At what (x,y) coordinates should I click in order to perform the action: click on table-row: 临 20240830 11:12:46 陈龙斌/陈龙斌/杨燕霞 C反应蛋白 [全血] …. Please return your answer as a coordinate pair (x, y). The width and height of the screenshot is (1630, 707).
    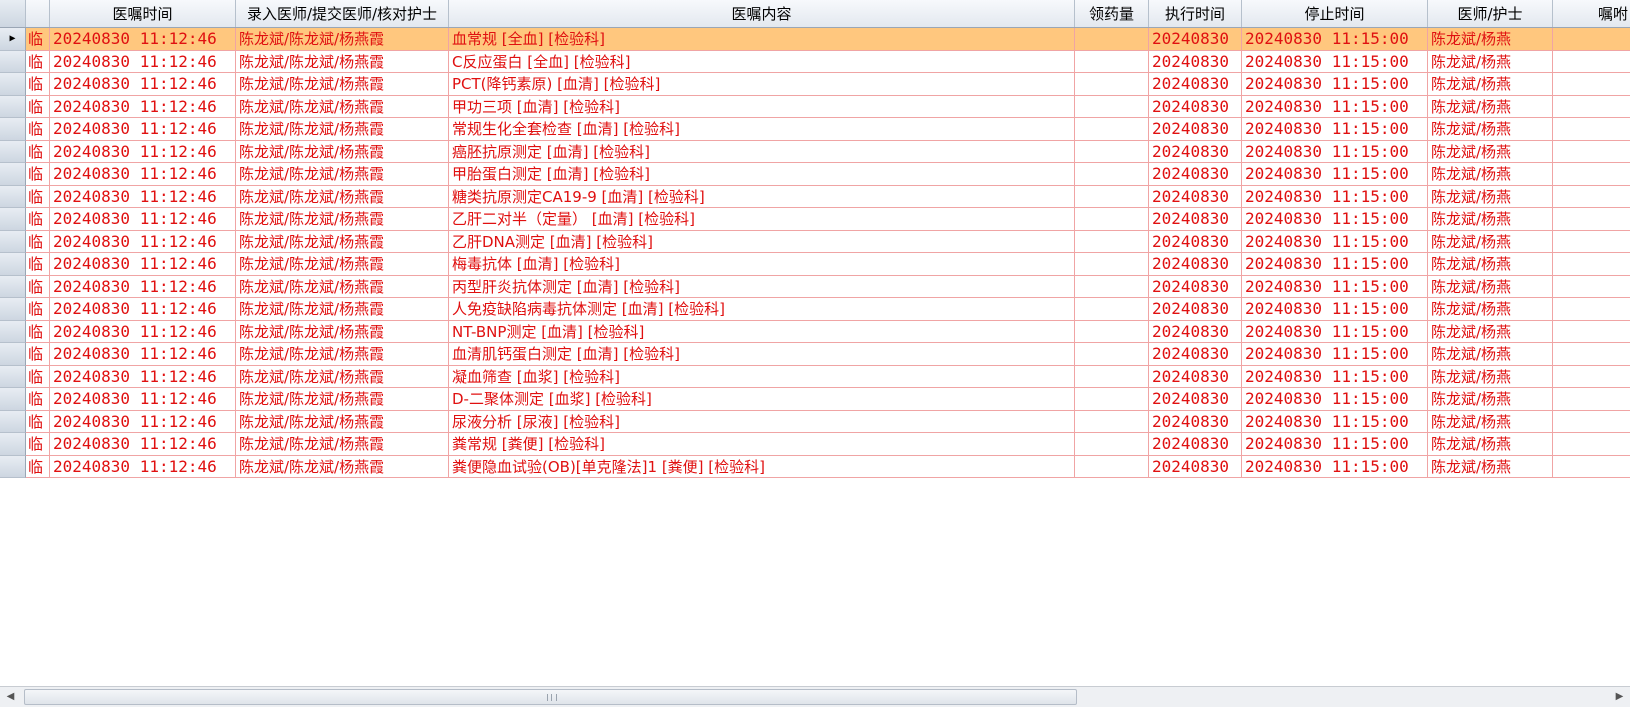
    Looking at the image, I should click on (815, 61).